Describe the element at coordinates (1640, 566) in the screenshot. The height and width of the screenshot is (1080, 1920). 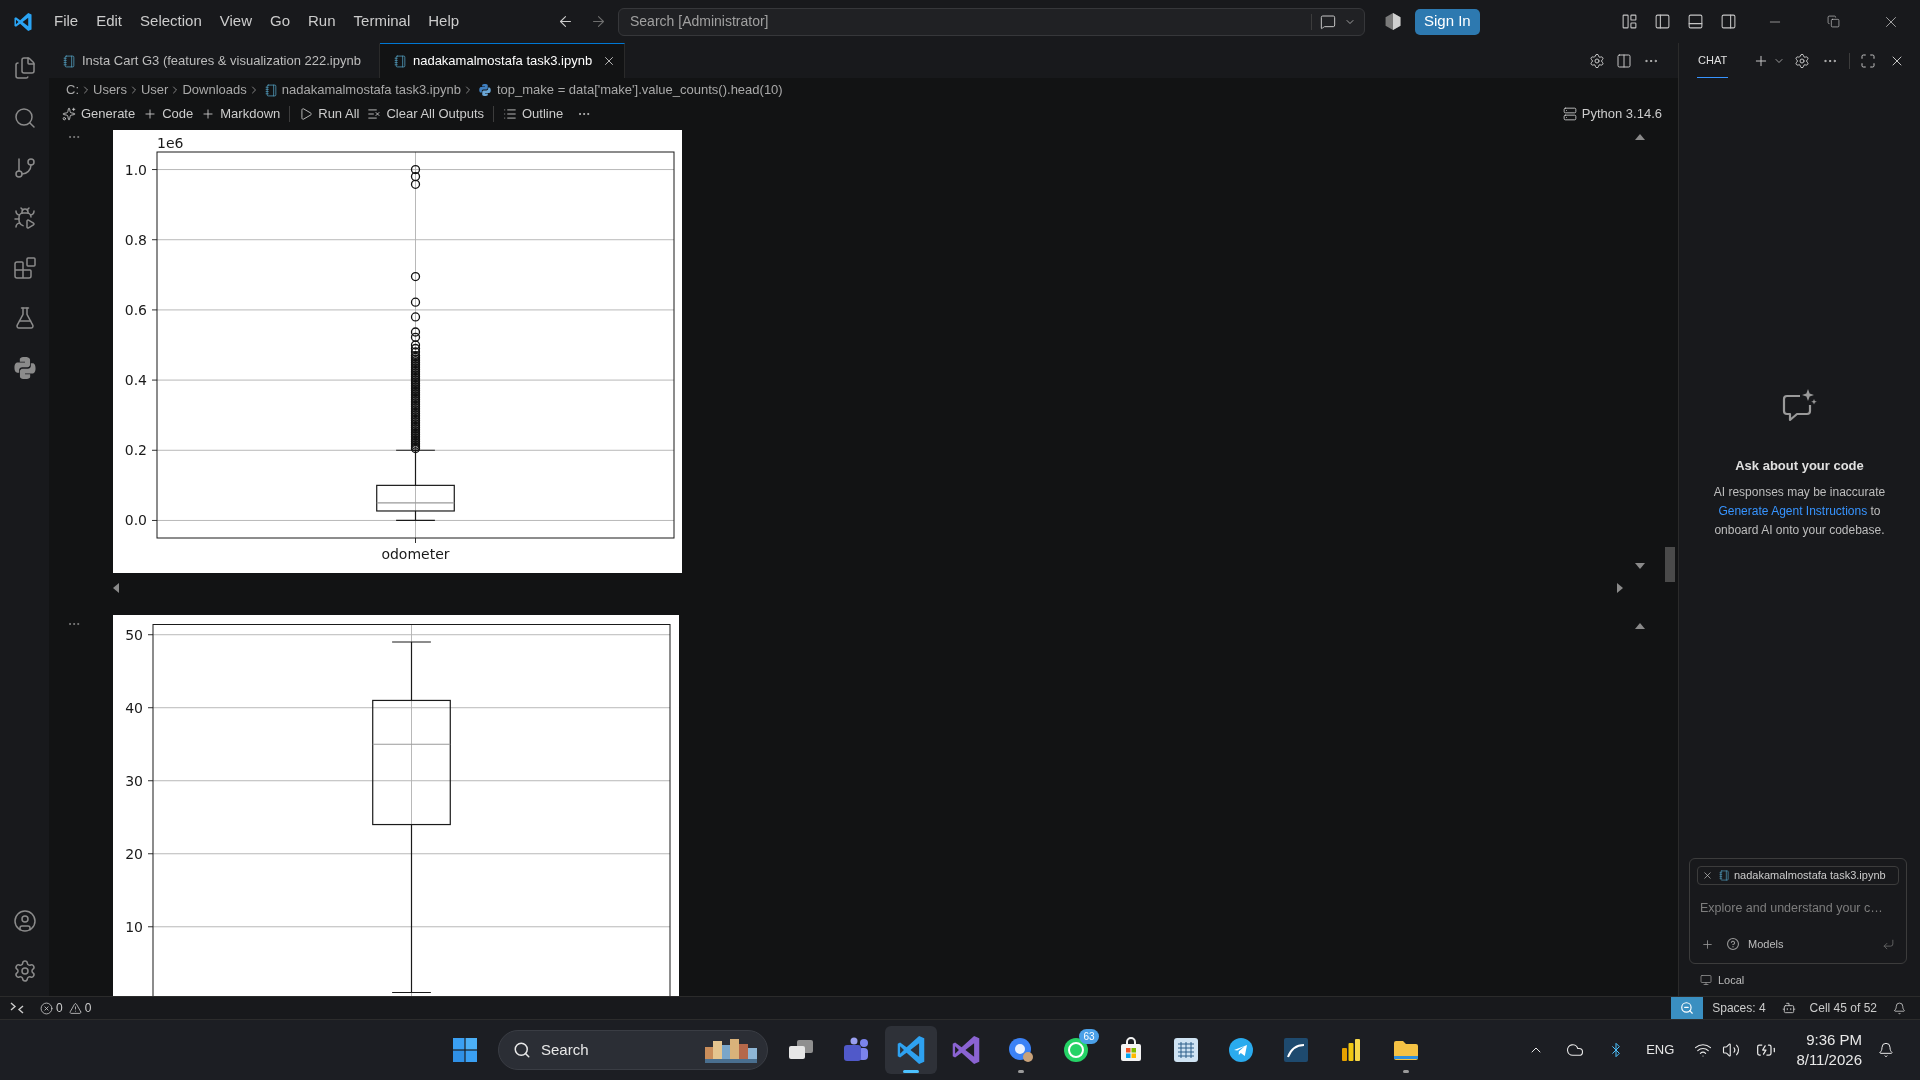
I see `scroll-down-icon` at that location.